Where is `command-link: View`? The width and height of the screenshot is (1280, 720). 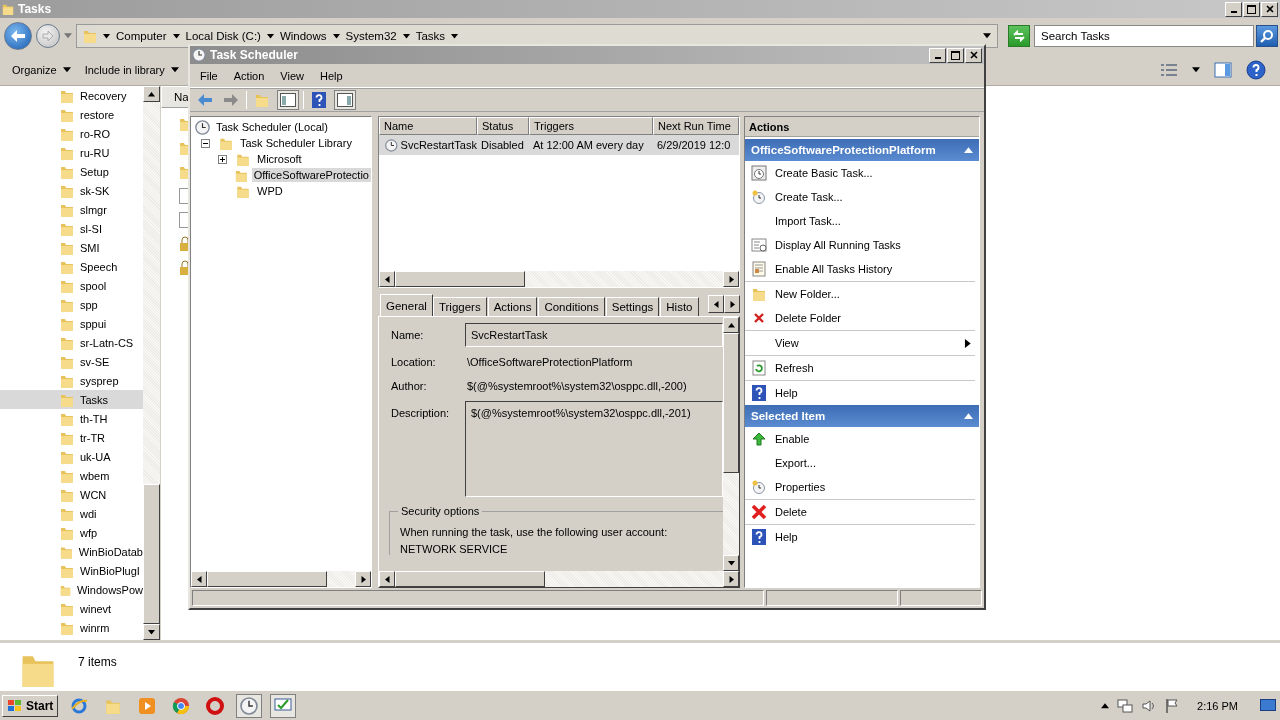 command-link: View is located at coordinates (860, 343).